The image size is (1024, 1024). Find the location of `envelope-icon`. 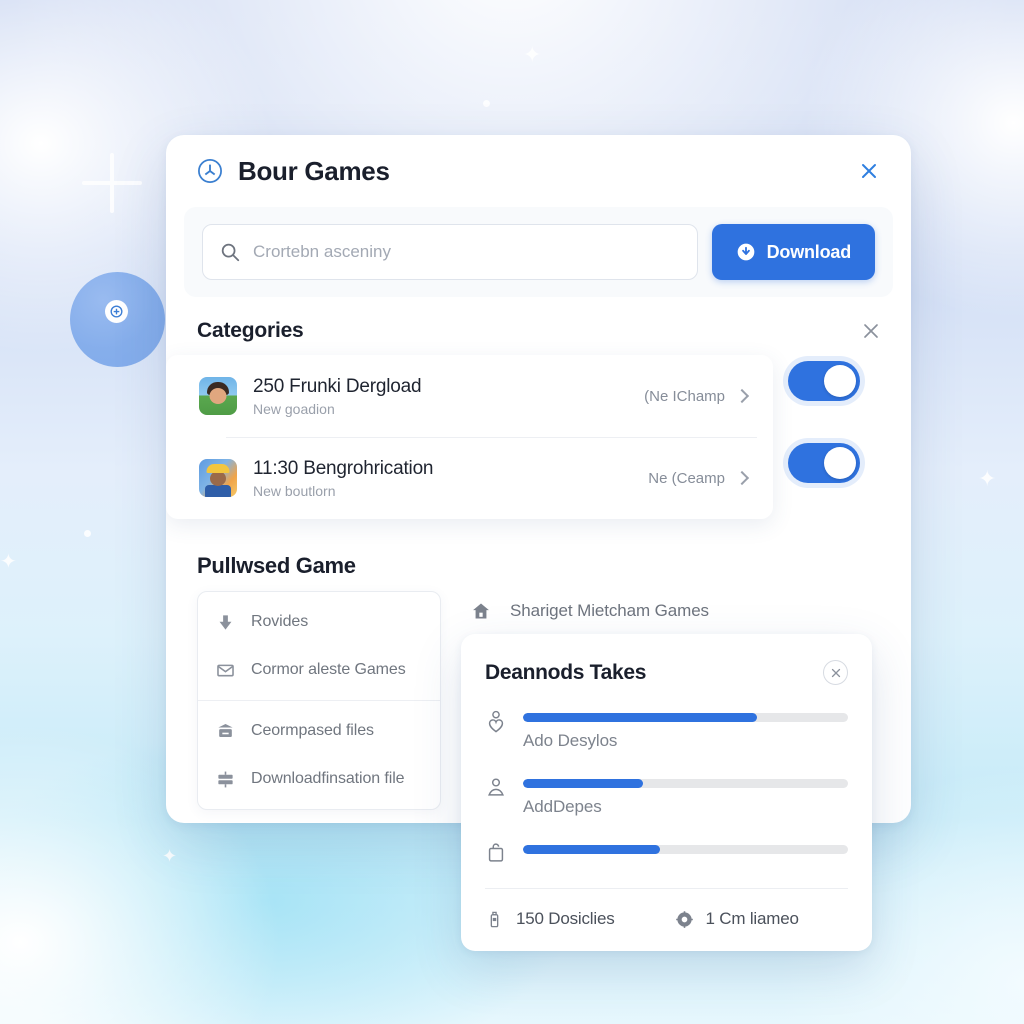

envelope-icon is located at coordinates (225, 670).